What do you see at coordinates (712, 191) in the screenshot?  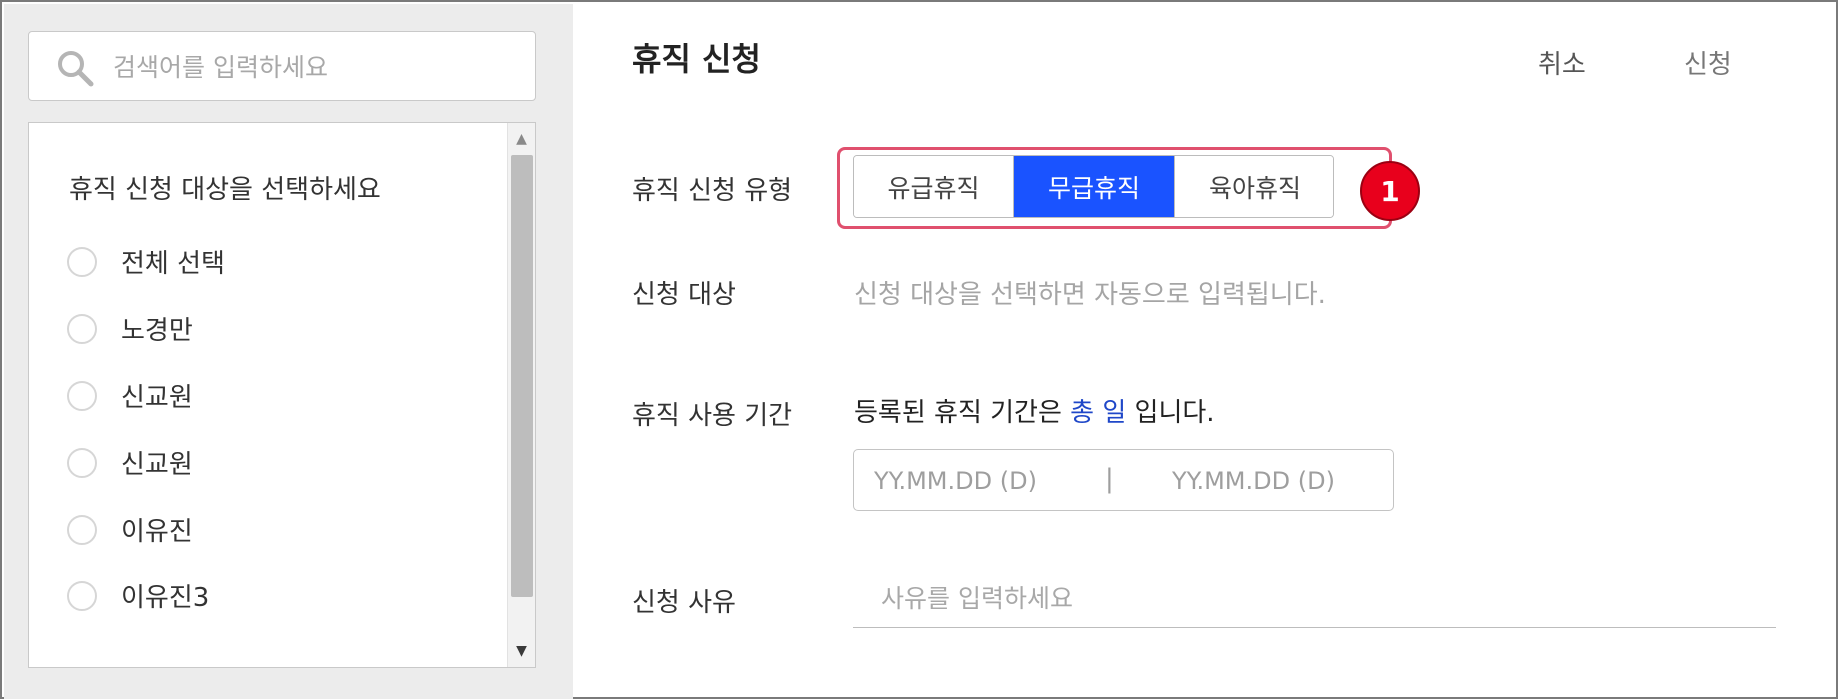 I see `leave-type-label: 휴직 신청 유형` at bounding box center [712, 191].